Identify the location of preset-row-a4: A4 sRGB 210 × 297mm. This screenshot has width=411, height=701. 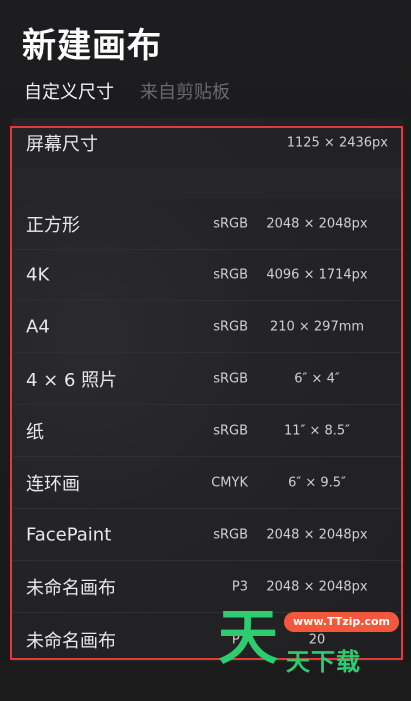
(207, 327).